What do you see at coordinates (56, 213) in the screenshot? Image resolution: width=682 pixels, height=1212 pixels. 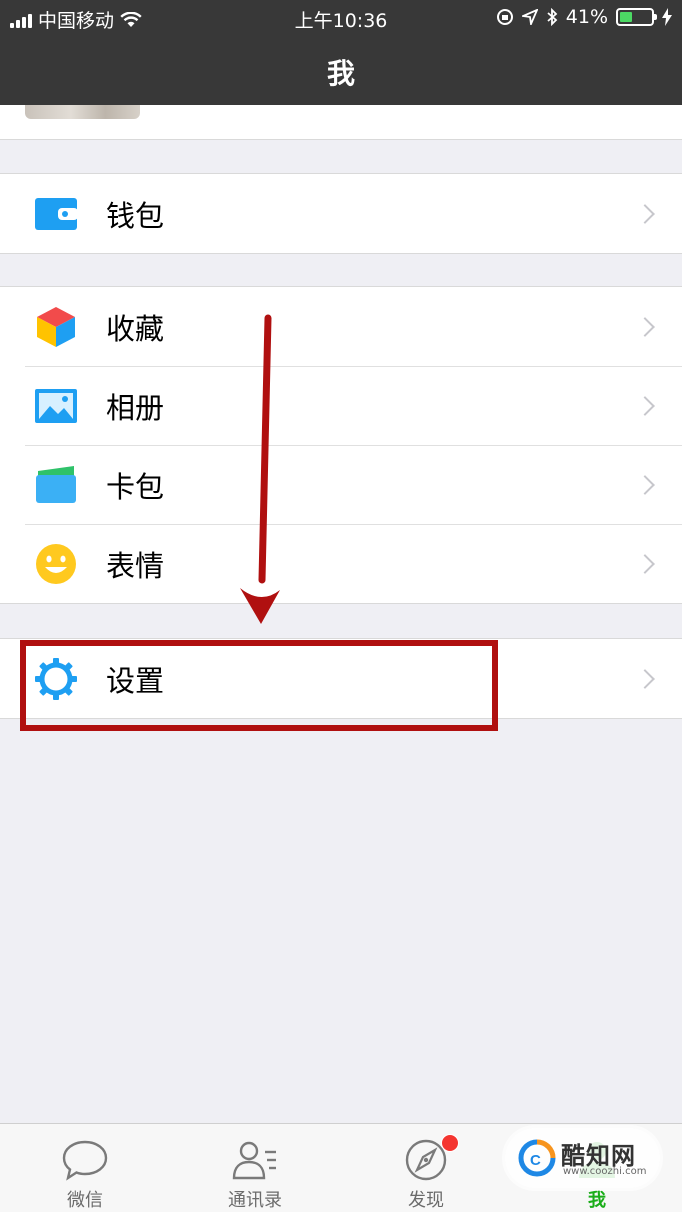 I see `wallet-icon` at bounding box center [56, 213].